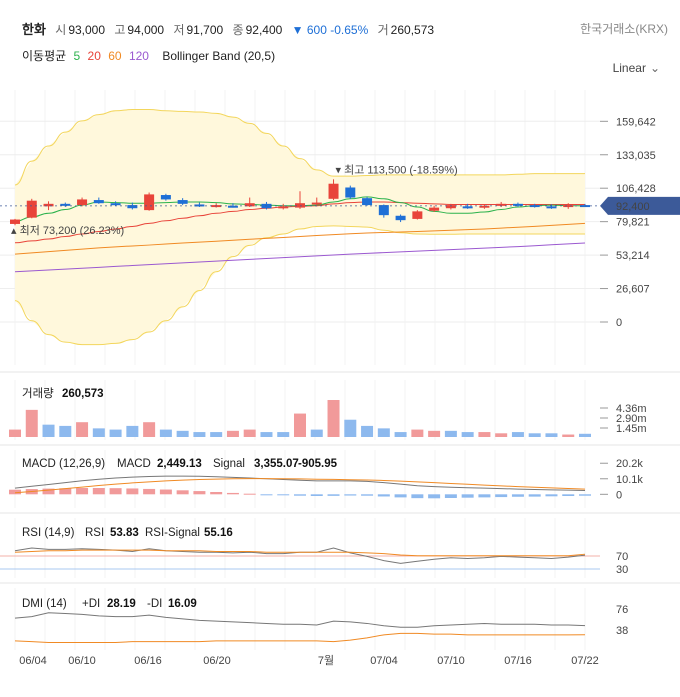 The width and height of the screenshot is (680, 697). What do you see at coordinates (124, 533) in the screenshot?
I see `rsi-value: 53.83` at bounding box center [124, 533].